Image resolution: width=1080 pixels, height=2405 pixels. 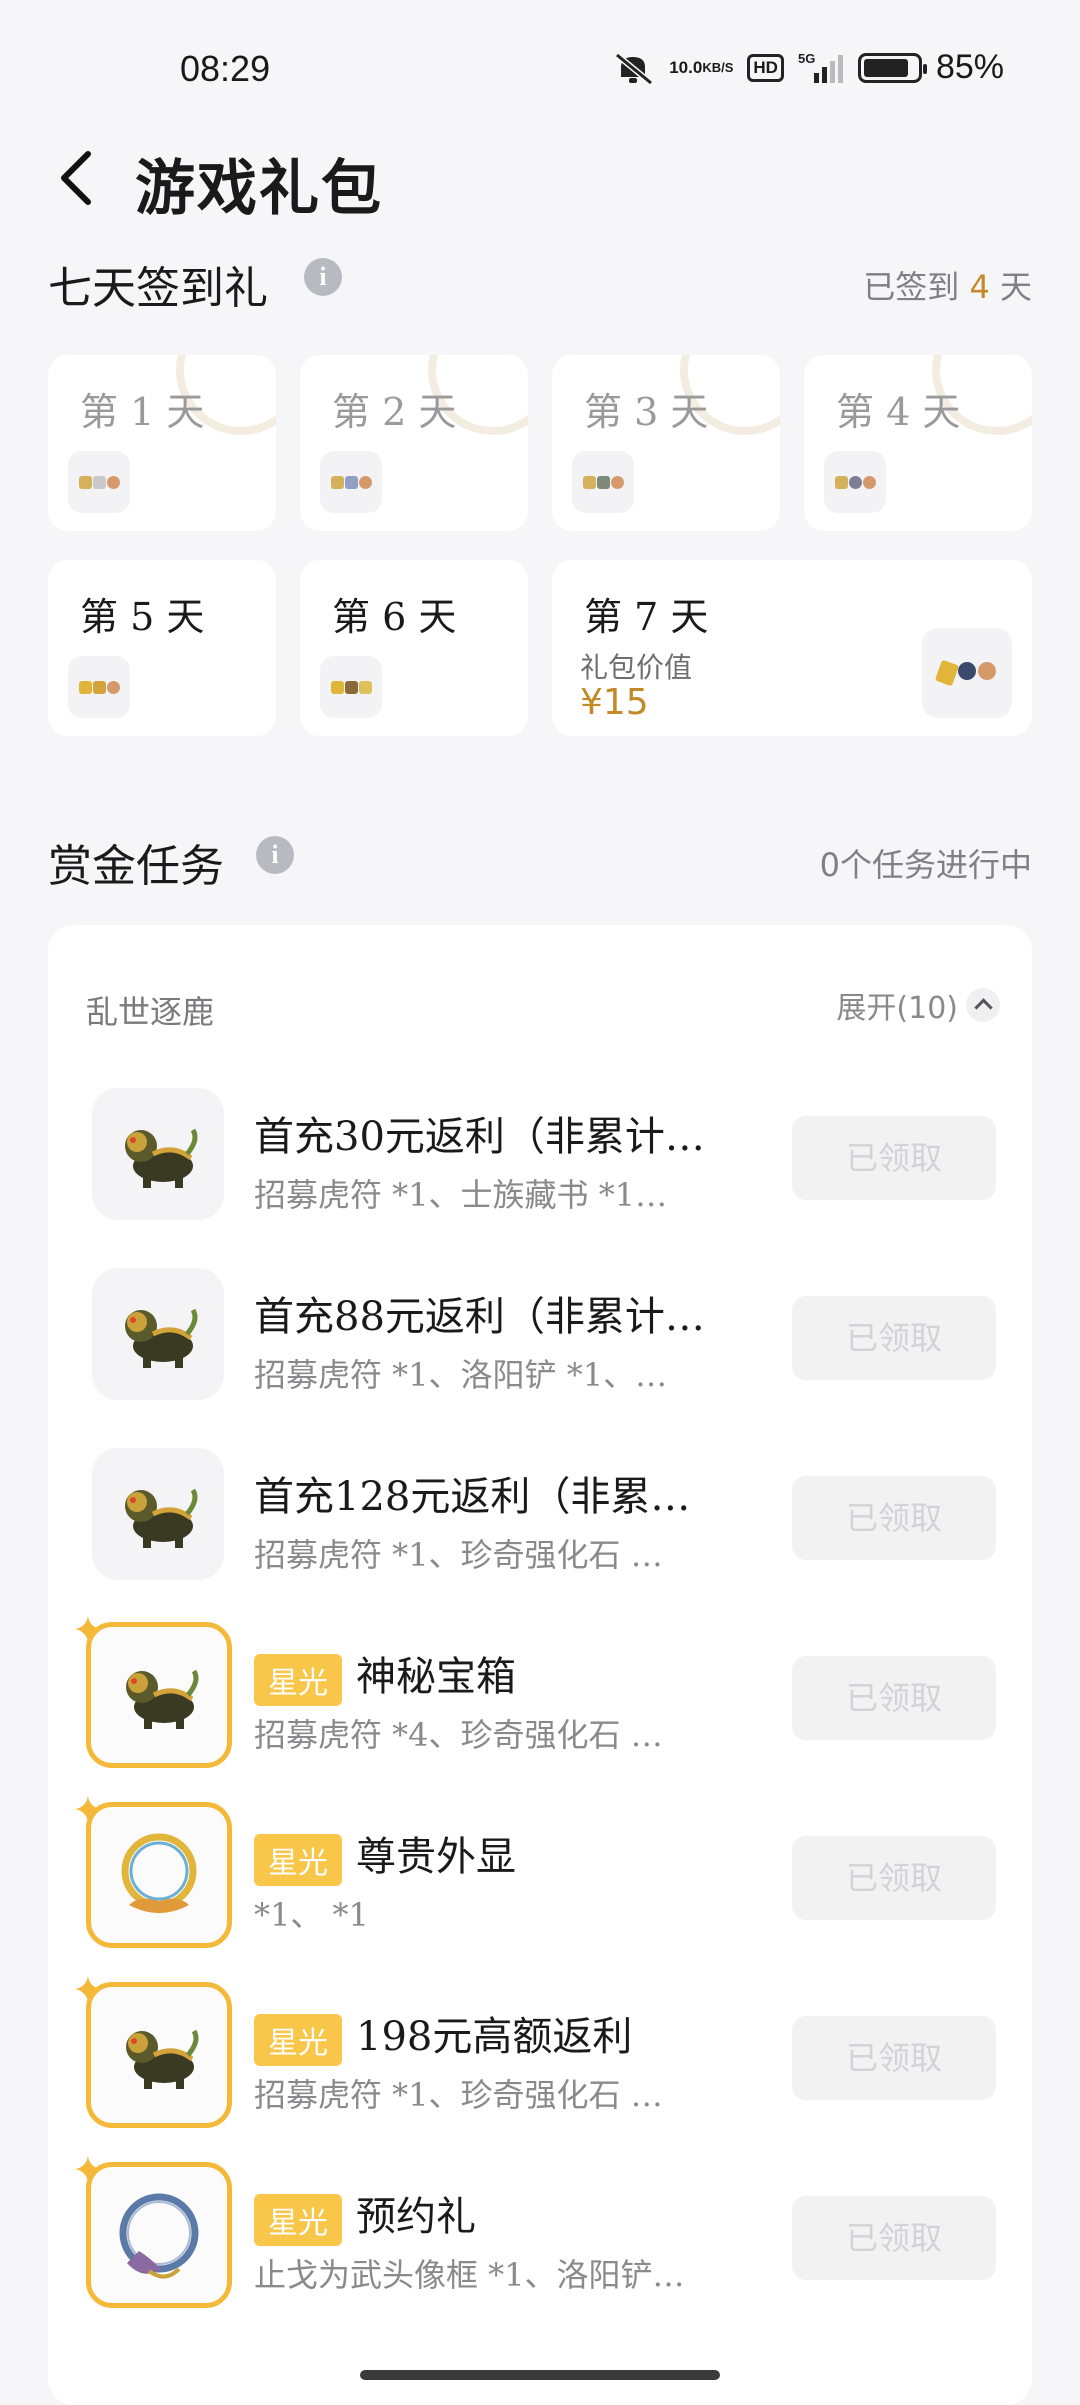 What do you see at coordinates (394, 412) in the screenshot?
I see `day-label: 第 2 天` at bounding box center [394, 412].